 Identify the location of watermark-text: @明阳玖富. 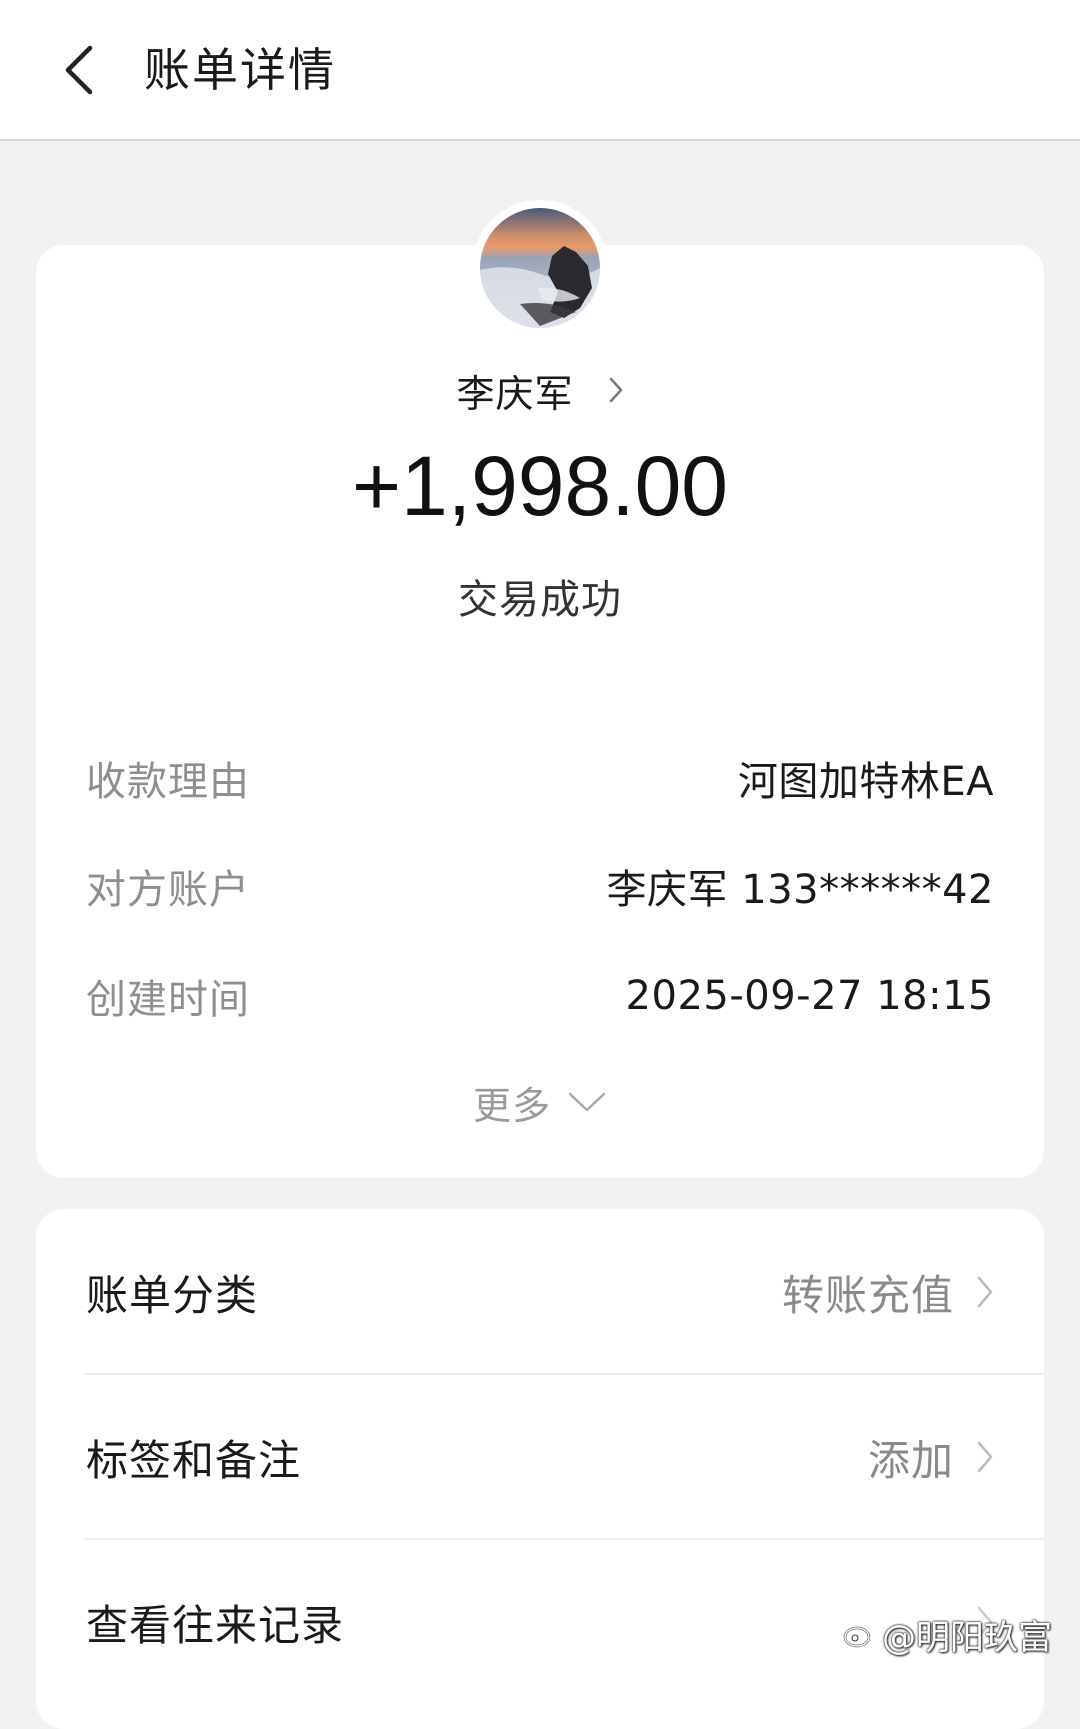
(967, 1637).